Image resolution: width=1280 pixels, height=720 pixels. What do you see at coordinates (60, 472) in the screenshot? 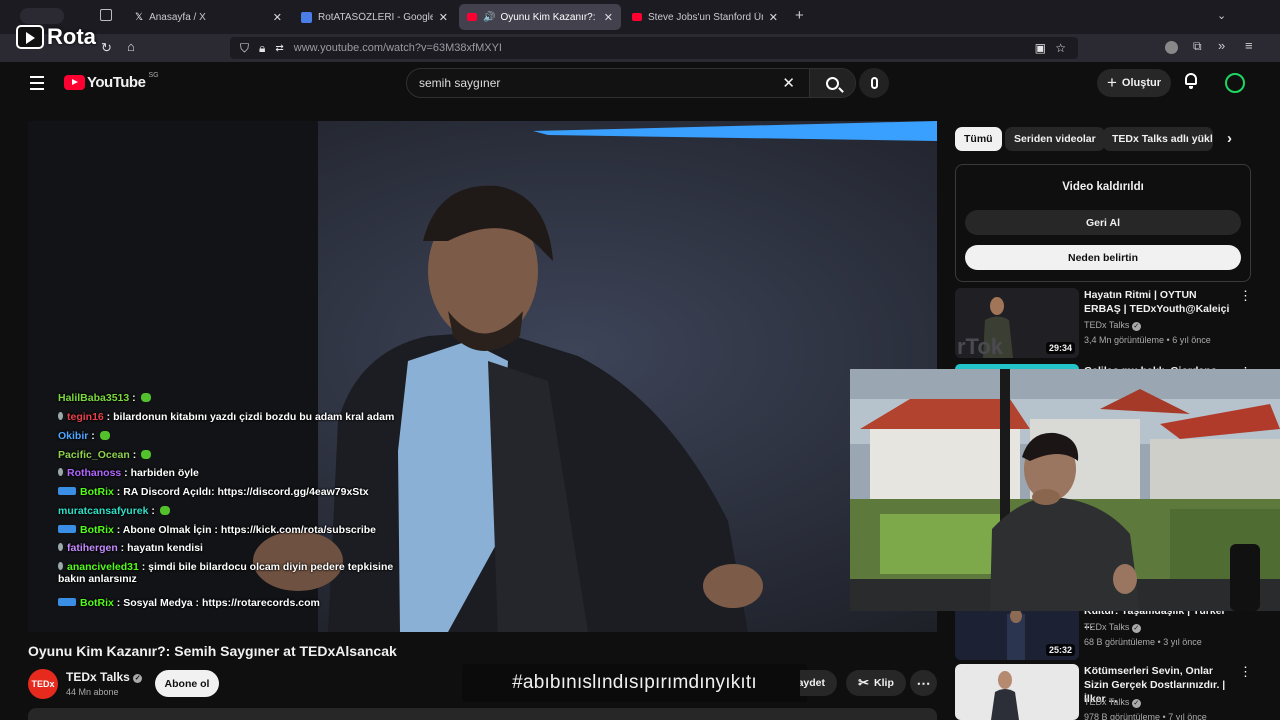
I see `chat-badge-icon` at bounding box center [60, 472].